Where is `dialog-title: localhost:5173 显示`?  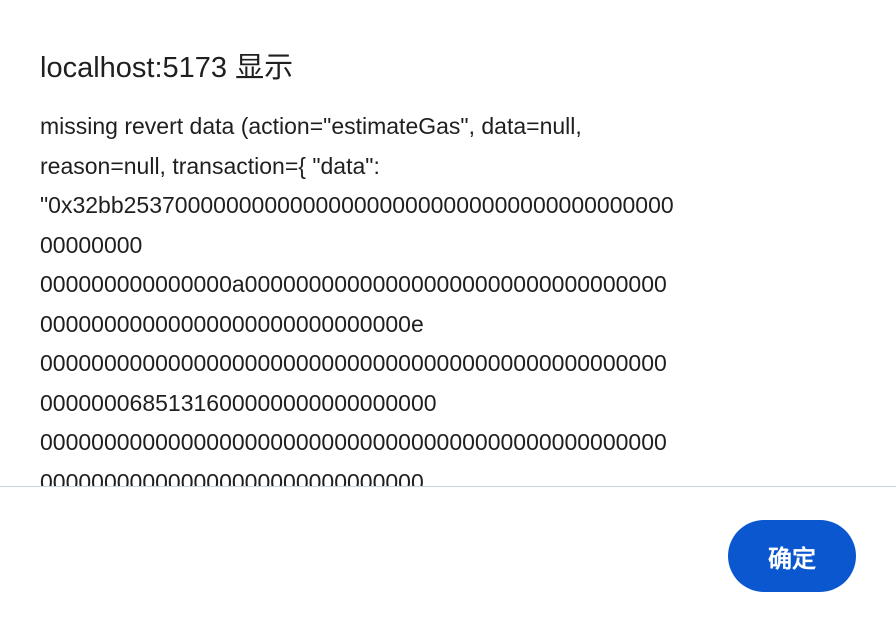 dialog-title: localhost:5173 显示 is located at coordinates (167, 68).